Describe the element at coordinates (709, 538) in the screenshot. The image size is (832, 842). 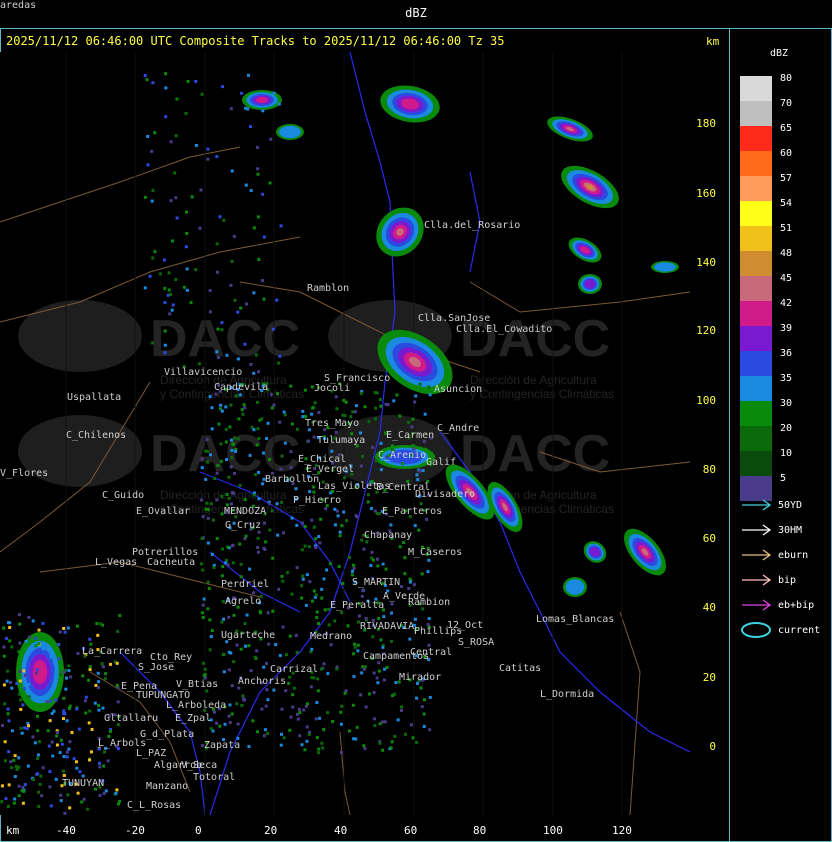
I see `y-tick-label: 60` at that location.